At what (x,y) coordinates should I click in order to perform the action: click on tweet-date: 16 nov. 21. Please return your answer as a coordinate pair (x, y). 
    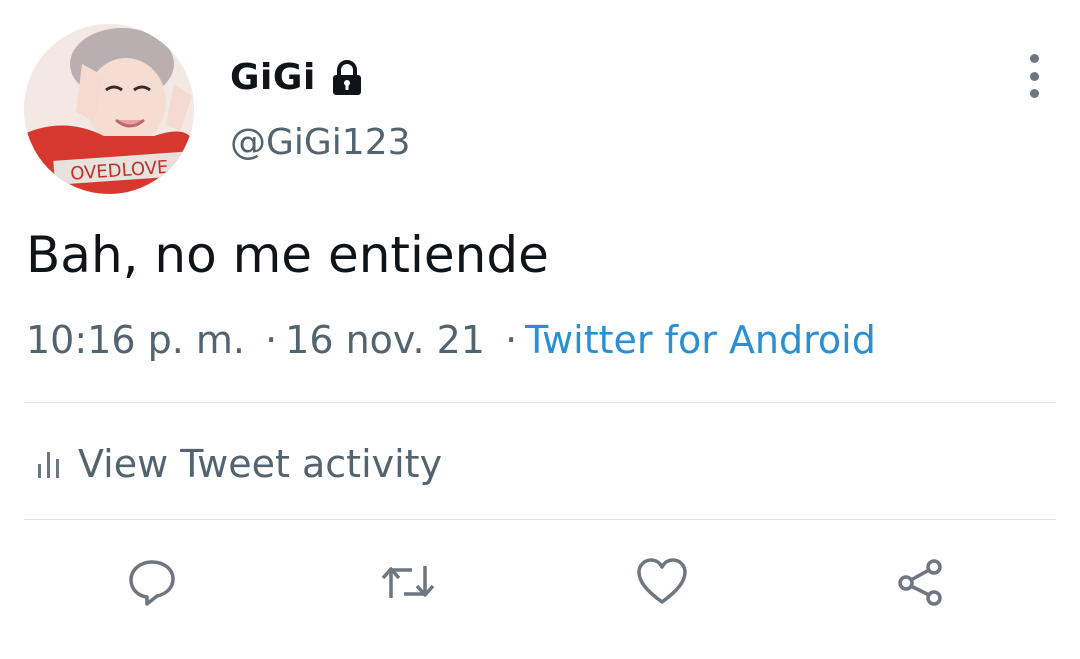
    Looking at the image, I should click on (385, 340).